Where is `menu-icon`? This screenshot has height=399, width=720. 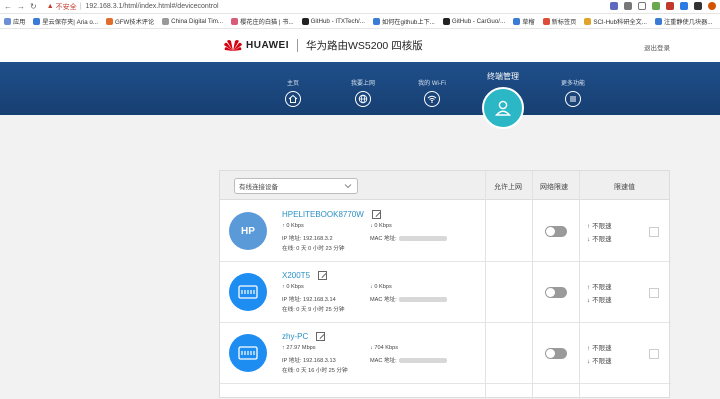 menu-icon is located at coordinates (573, 99).